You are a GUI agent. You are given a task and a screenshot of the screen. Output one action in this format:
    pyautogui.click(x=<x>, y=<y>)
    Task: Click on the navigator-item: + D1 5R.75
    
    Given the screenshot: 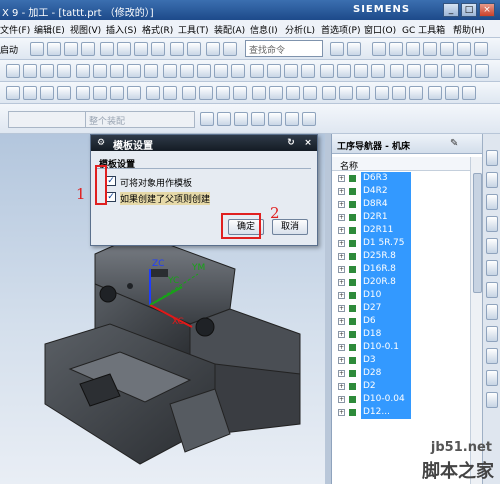 What is the action you would take?
    pyautogui.click(x=401, y=243)
    